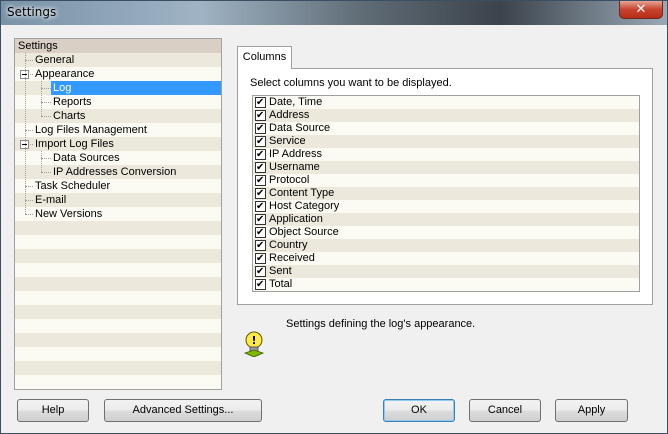 This screenshot has width=668, height=434. I want to click on tree-item: Data Sources, so click(118, 158).